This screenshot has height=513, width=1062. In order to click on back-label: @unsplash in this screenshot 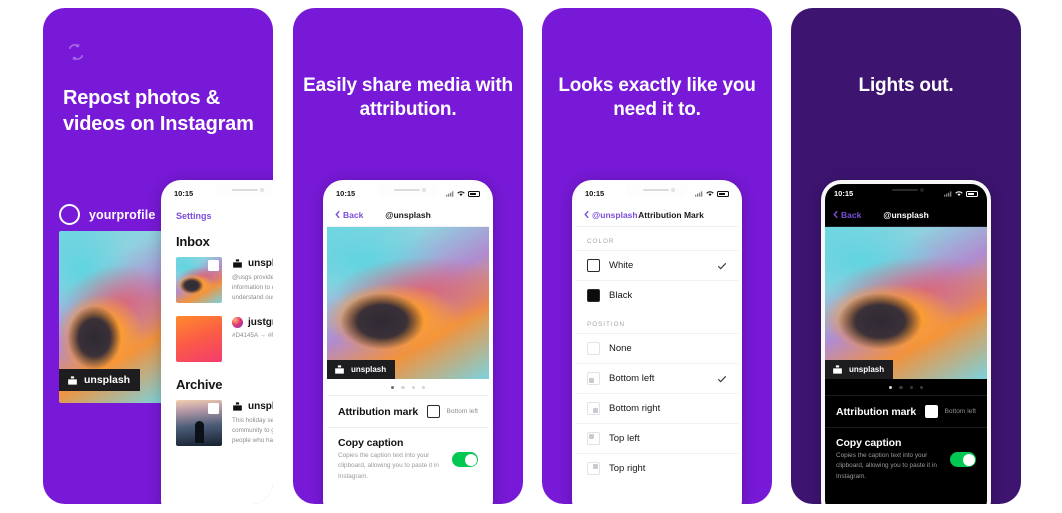, I will do `click(615, 214)`.